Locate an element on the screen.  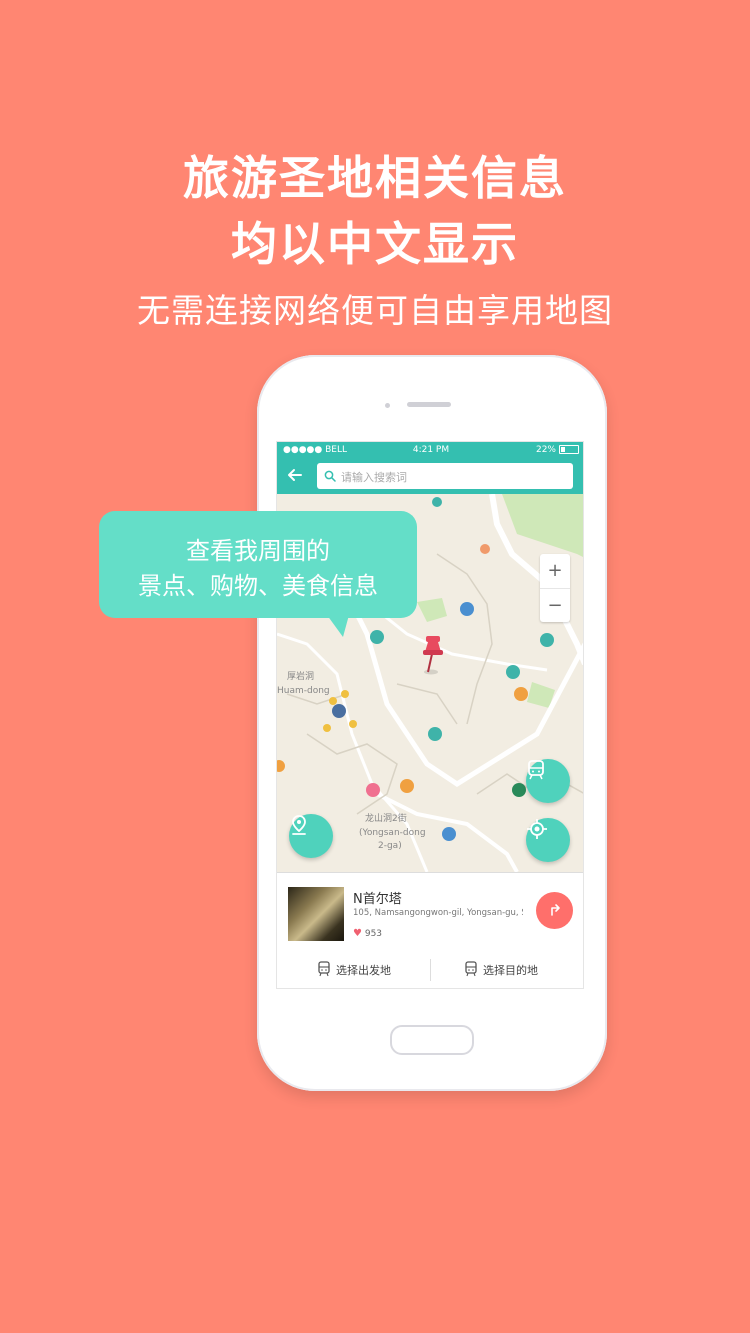
phone-speaker is located at coordinates (429, 404).